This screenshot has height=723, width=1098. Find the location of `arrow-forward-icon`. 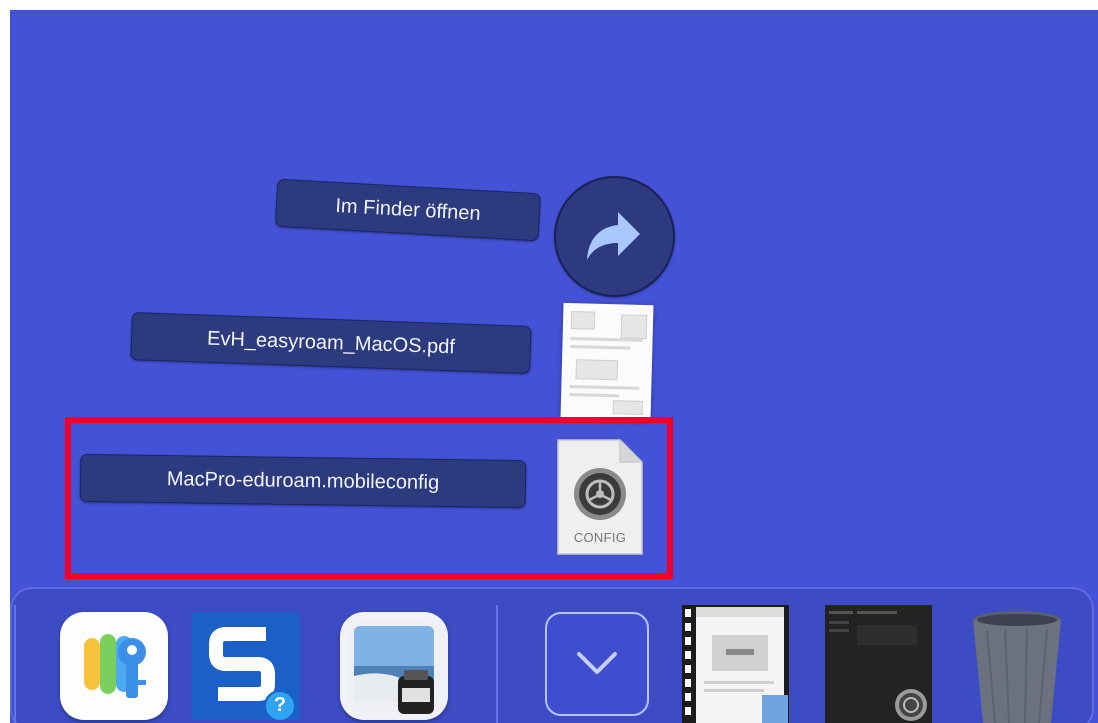

arrow-forward-icon is located at coordinates (613, 236).